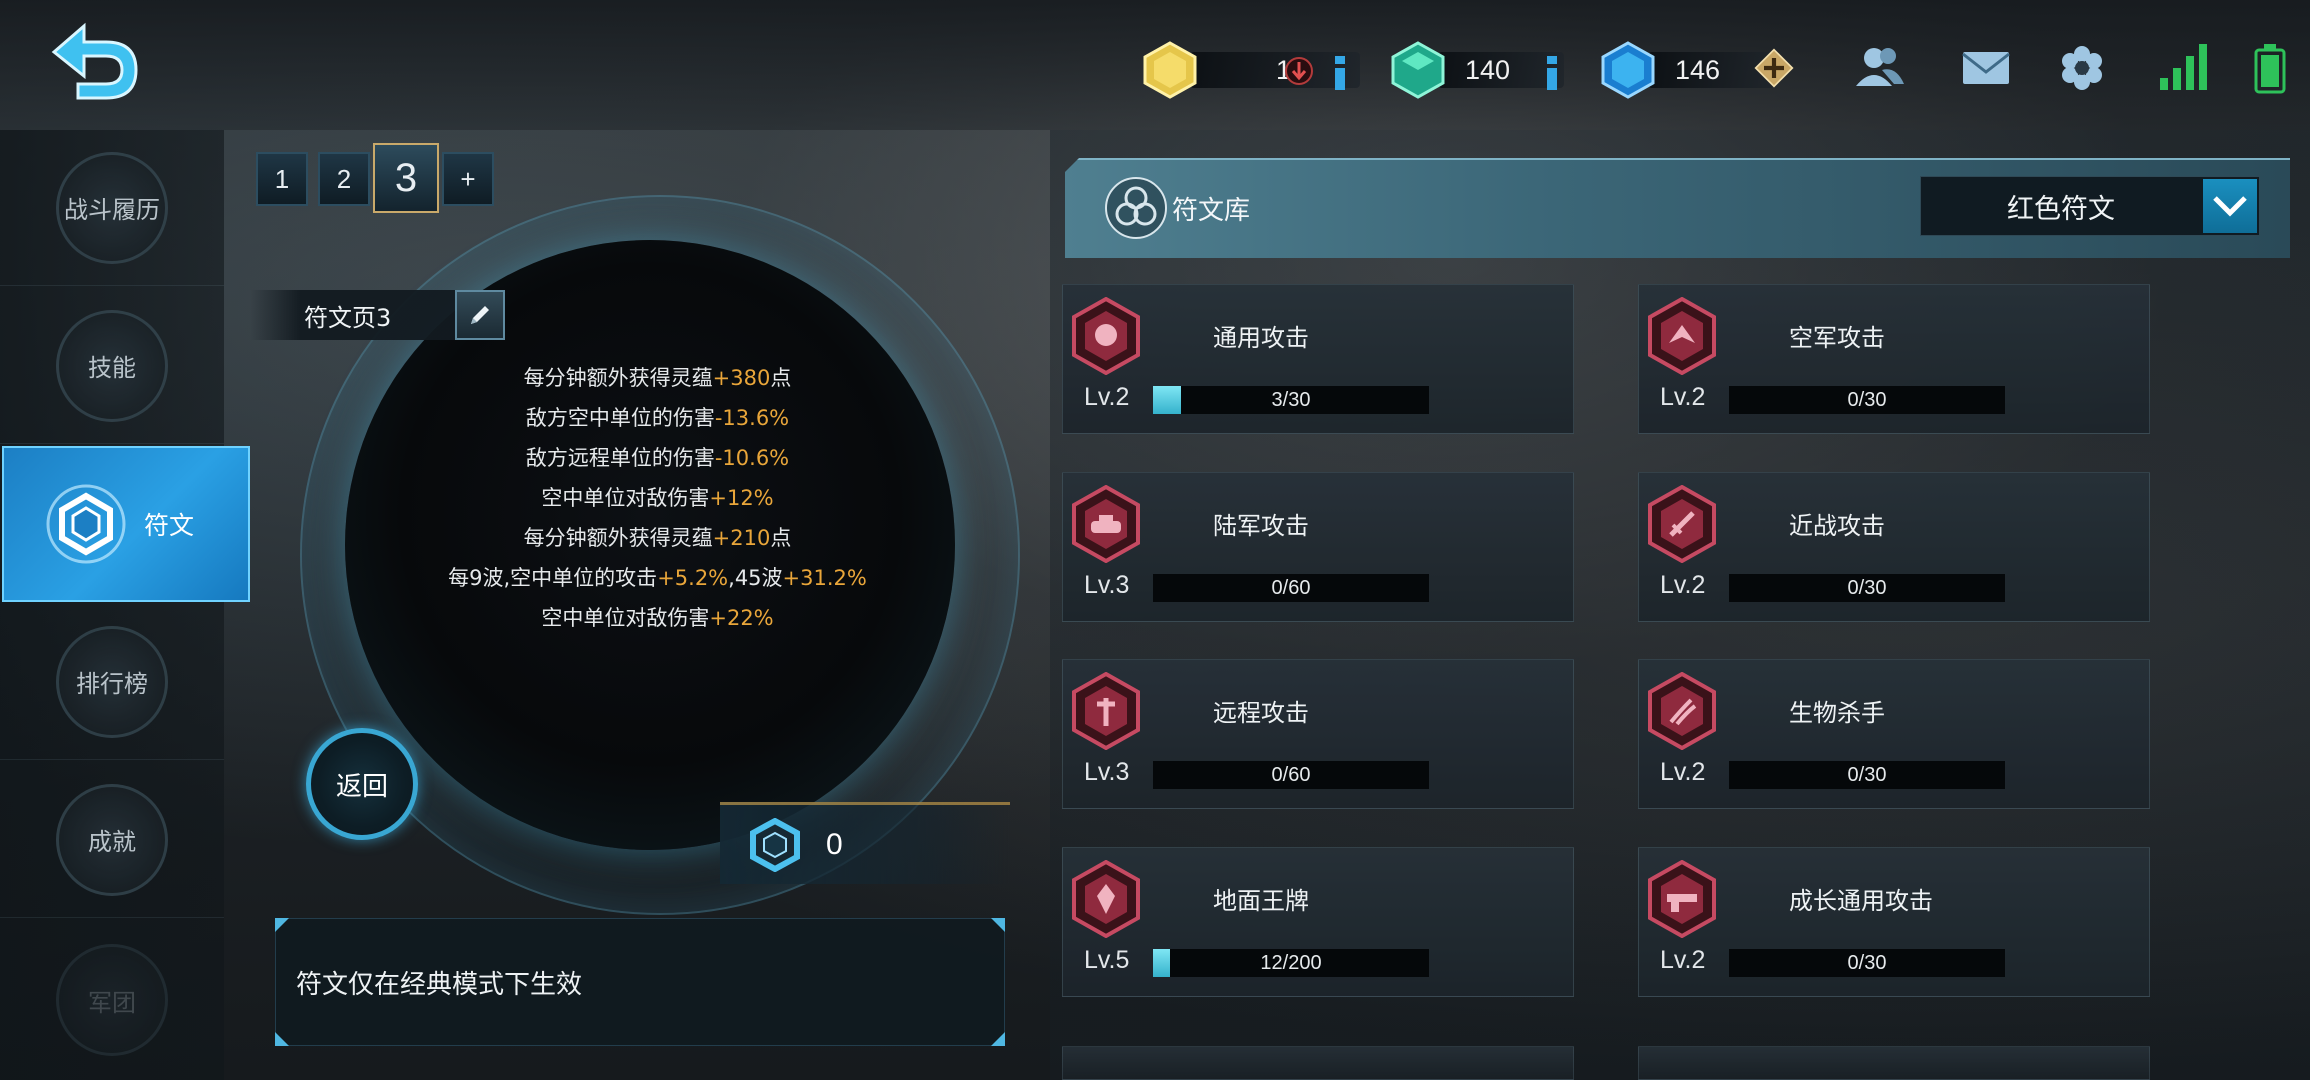 The image size is (2310, 1080). I want to click on rune-card: 陆军攻击 Lv.3 0/60, so click(1318, 547).